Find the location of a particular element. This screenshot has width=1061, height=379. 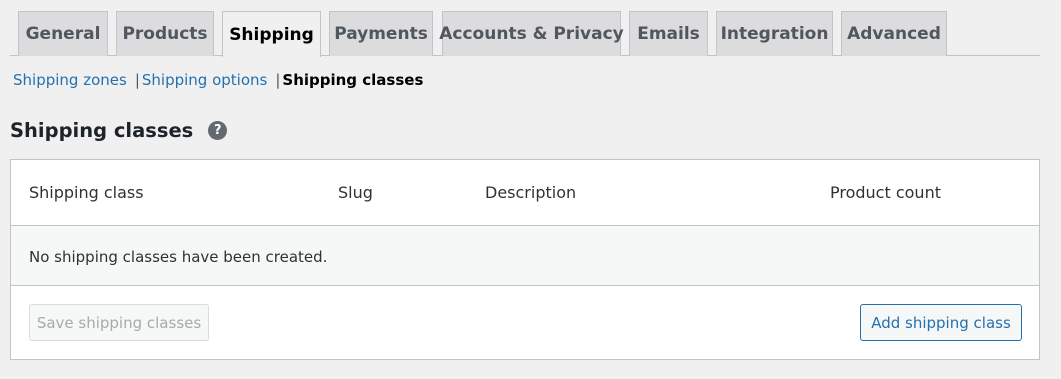

page-title: Shipping classes is located at coordinates (102, 130).